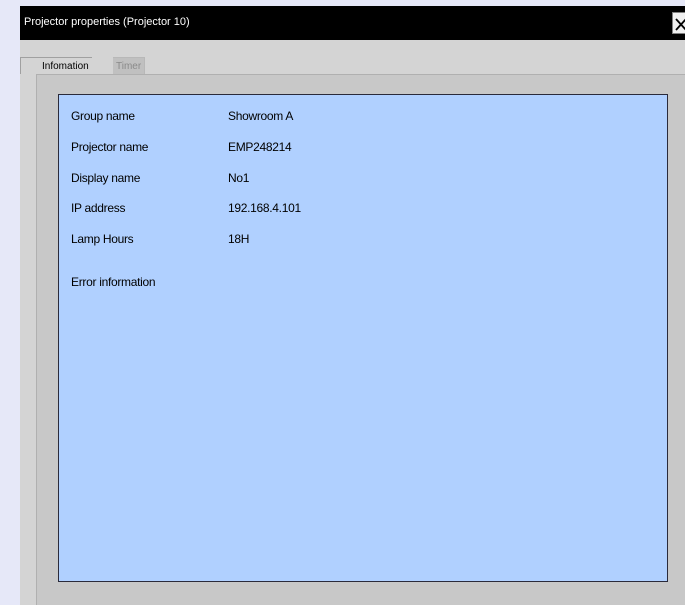  I want to click on projector-name-label: Projector name, so click(110, 147).